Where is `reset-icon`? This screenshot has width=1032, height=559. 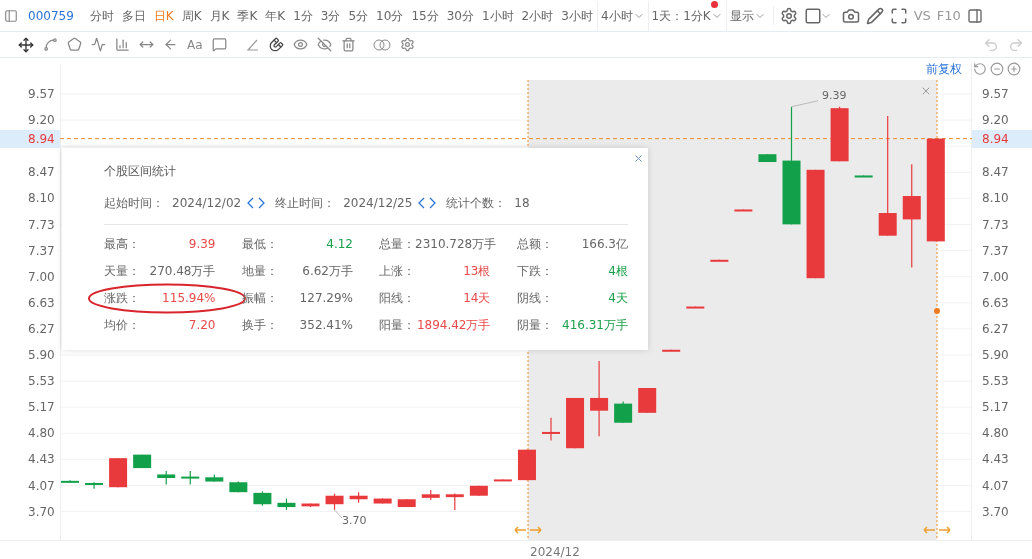
reset-icon is located at coordinates (980, 69).